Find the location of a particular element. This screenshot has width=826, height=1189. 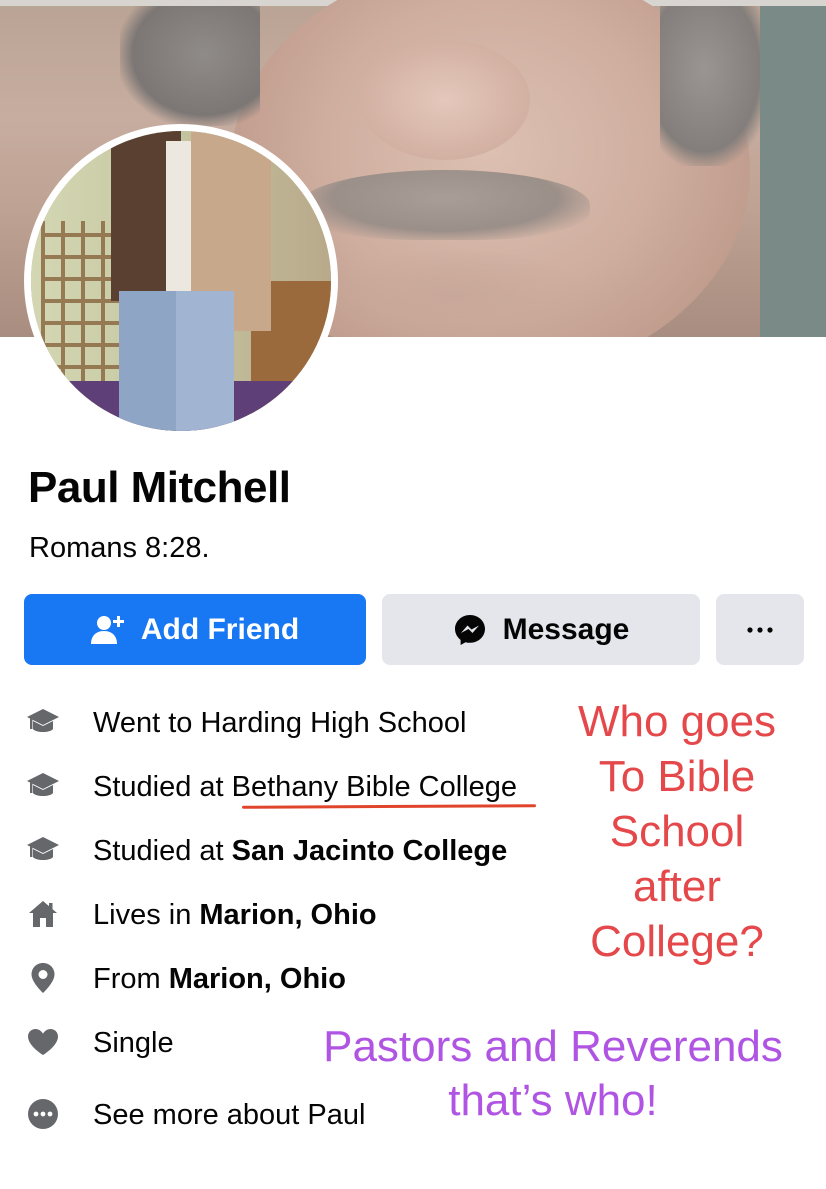

cover-background-wall is located at coordinates (793, 171).